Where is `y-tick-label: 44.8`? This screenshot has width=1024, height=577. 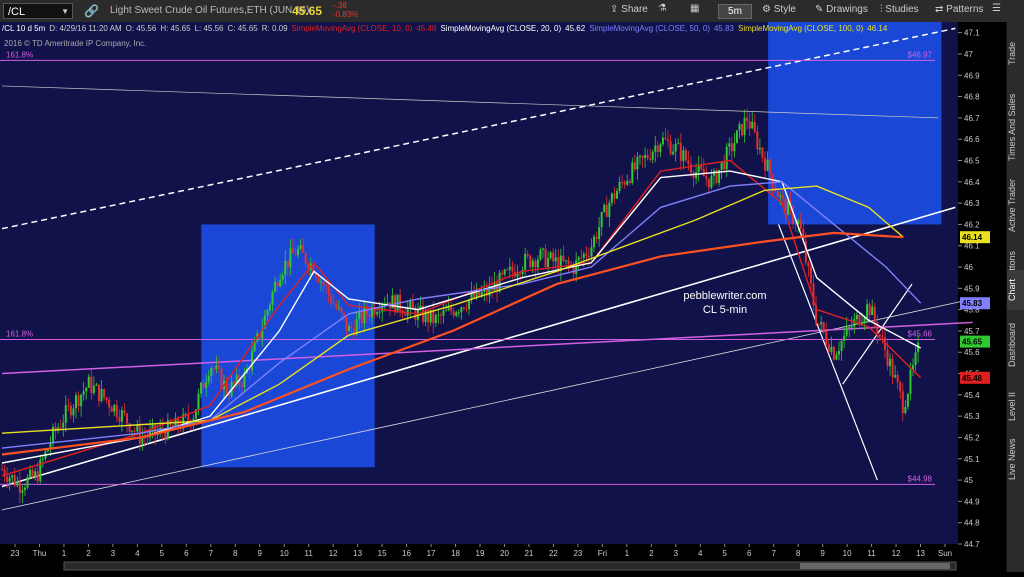
y-tick-label: 44.8 is located at coordinates (972, 523).